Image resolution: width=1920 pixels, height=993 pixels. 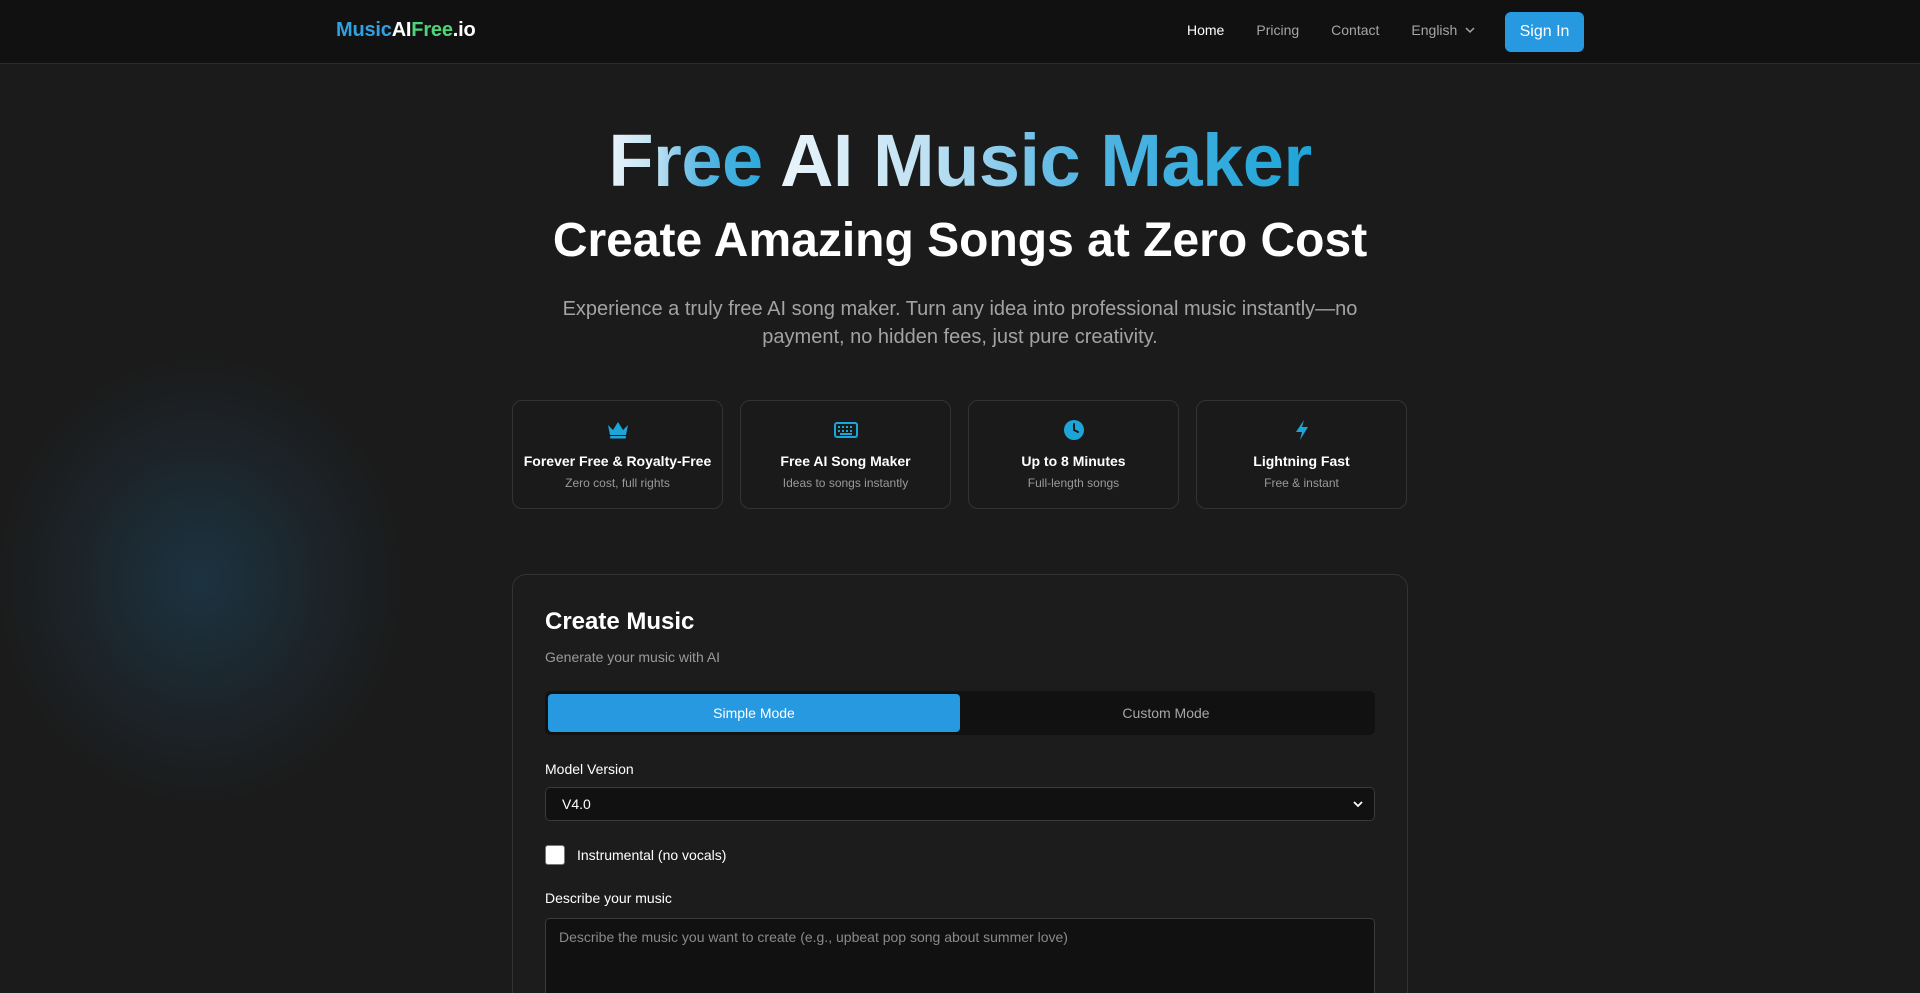 I want to click on language-selector: English, so click(x=1444, y=30).